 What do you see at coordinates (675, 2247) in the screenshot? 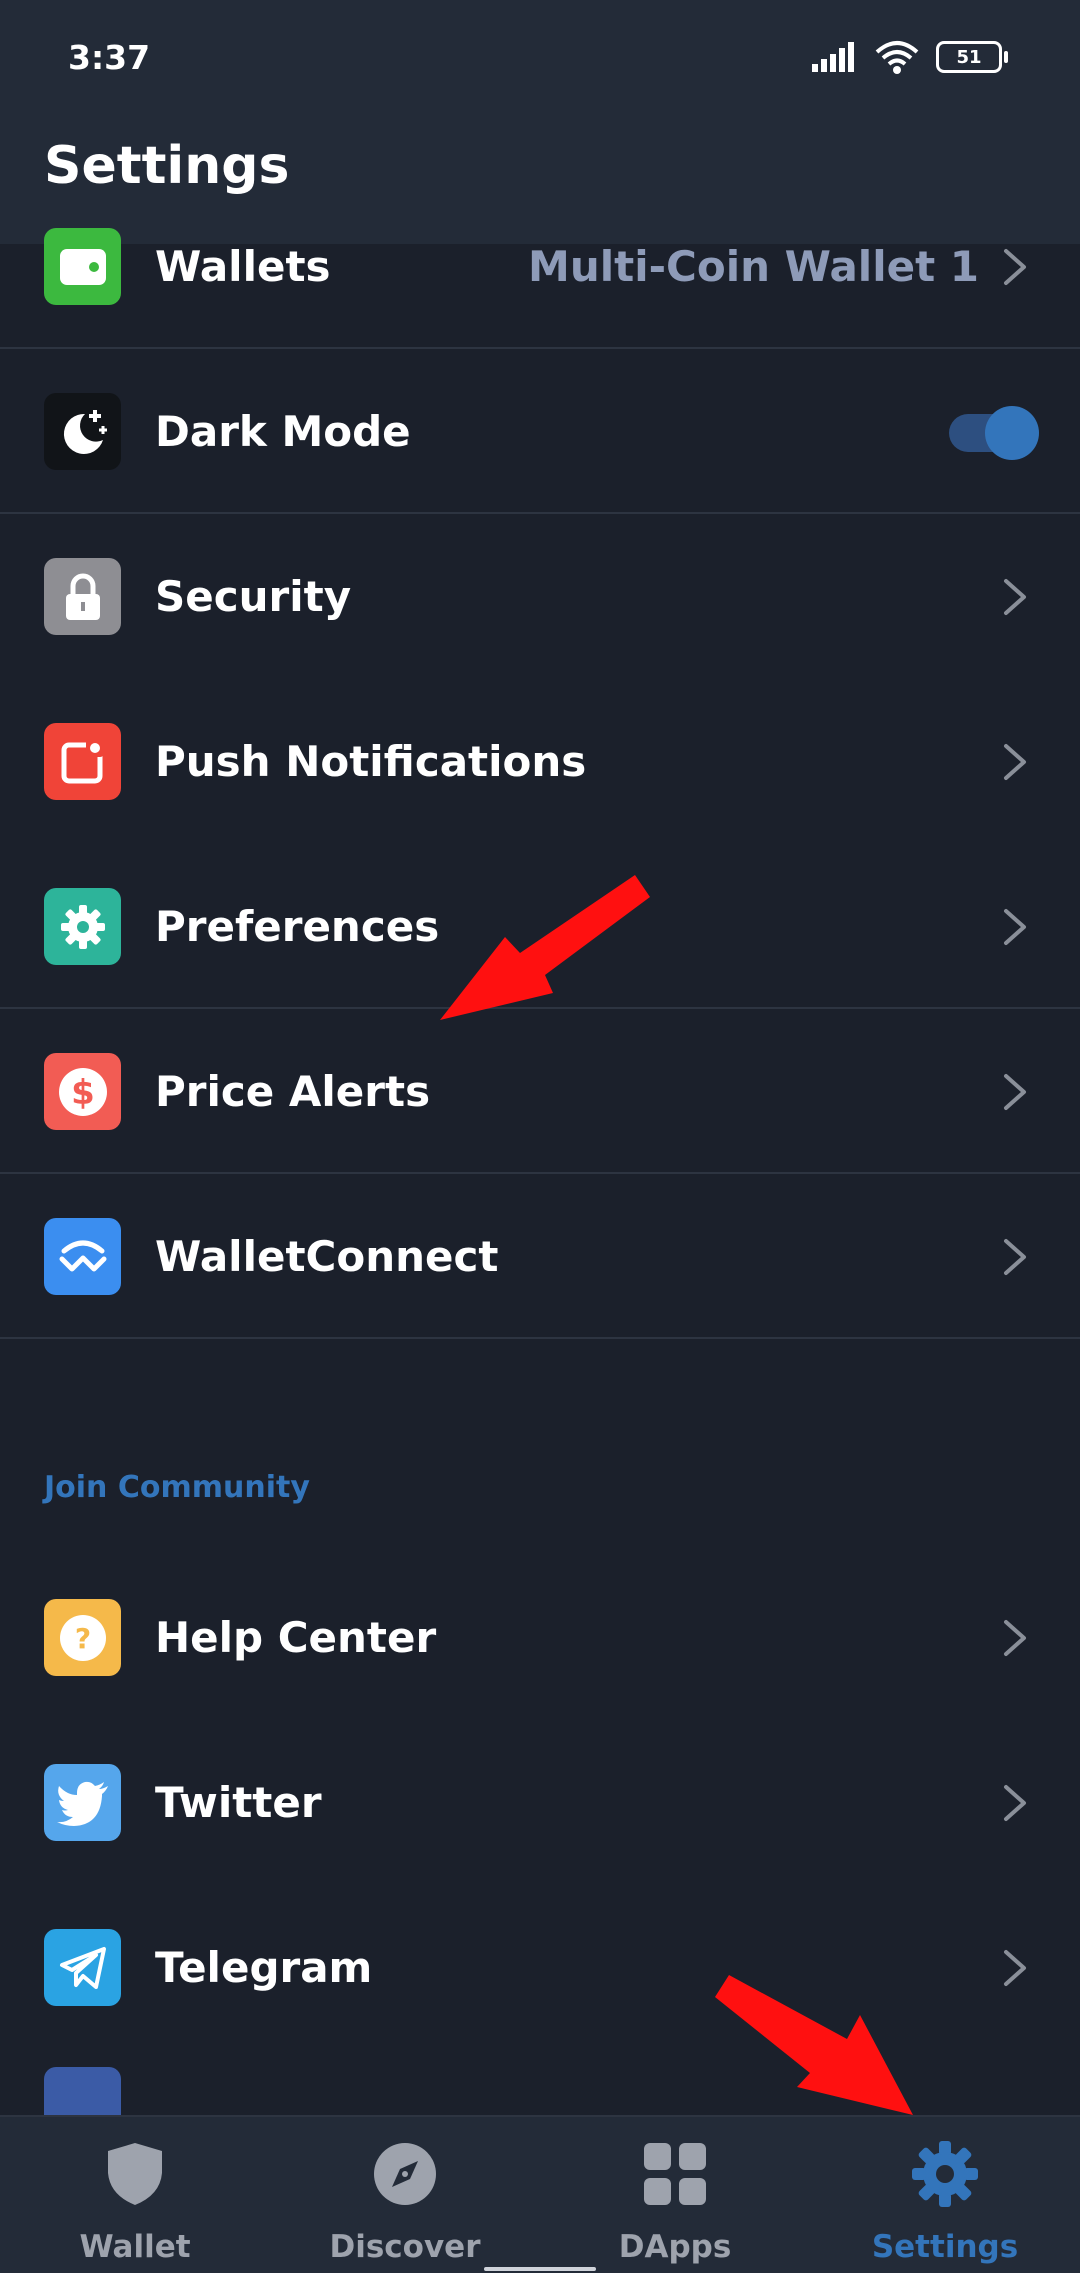
I see `tab-label: DApps` at bounding box center [675, 2247].